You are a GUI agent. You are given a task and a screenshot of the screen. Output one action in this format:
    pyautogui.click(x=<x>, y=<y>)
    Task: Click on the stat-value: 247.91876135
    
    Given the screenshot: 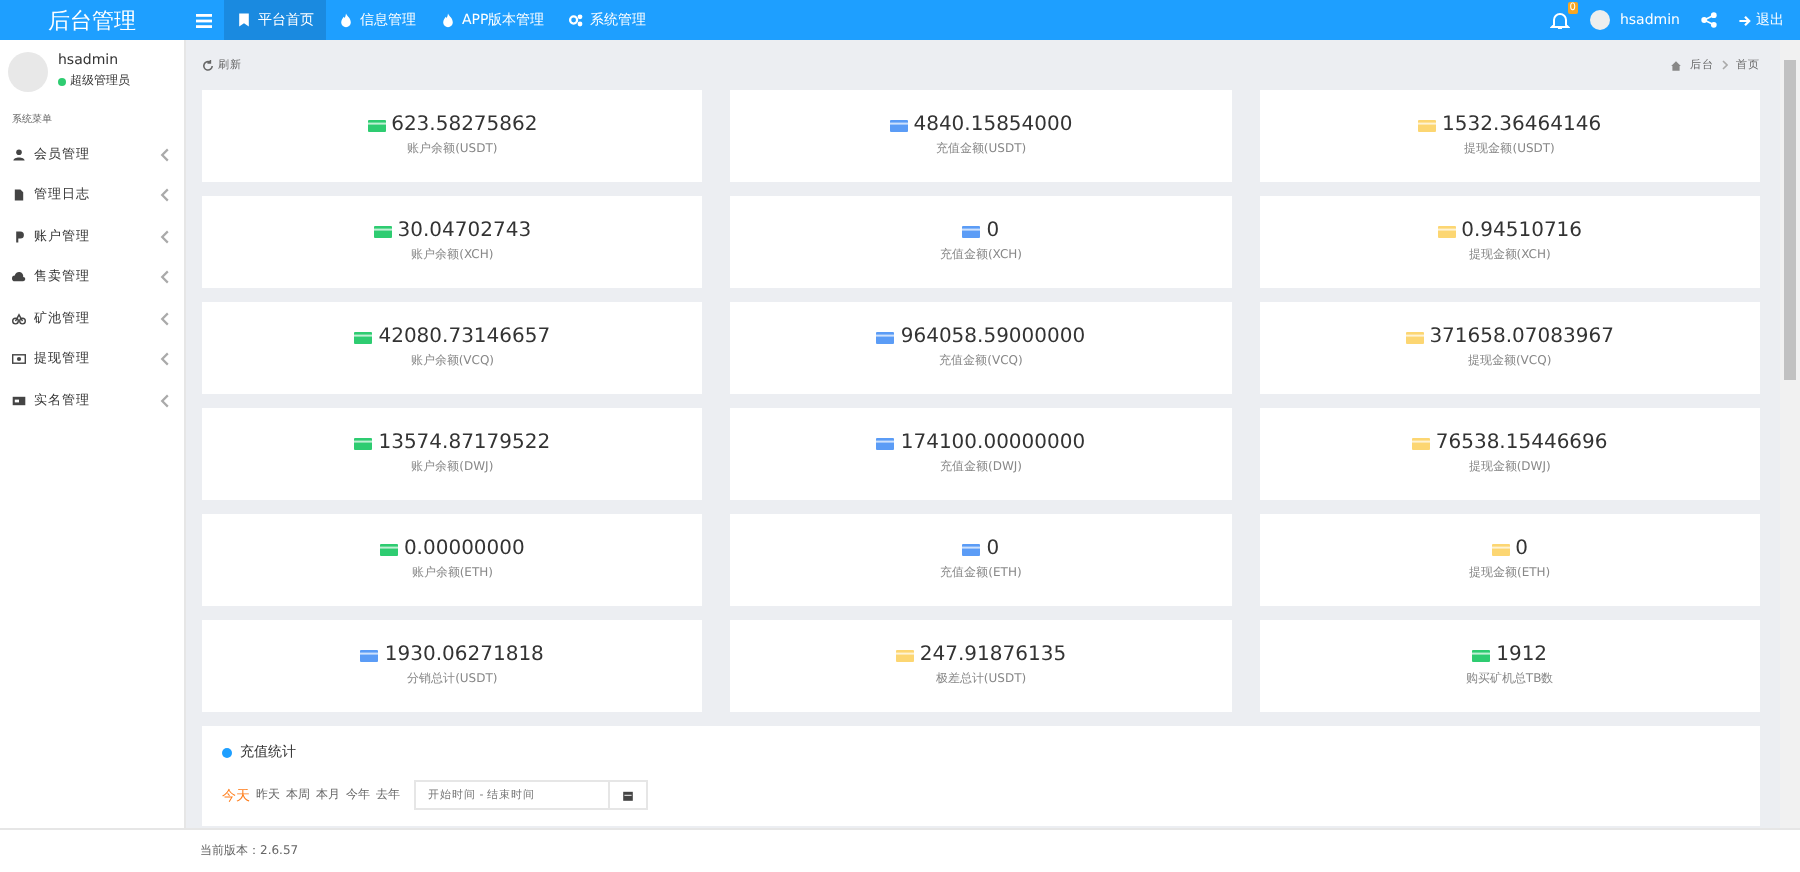 What is the action you would take?
    pyautogui.click(x=993, y=655)
    